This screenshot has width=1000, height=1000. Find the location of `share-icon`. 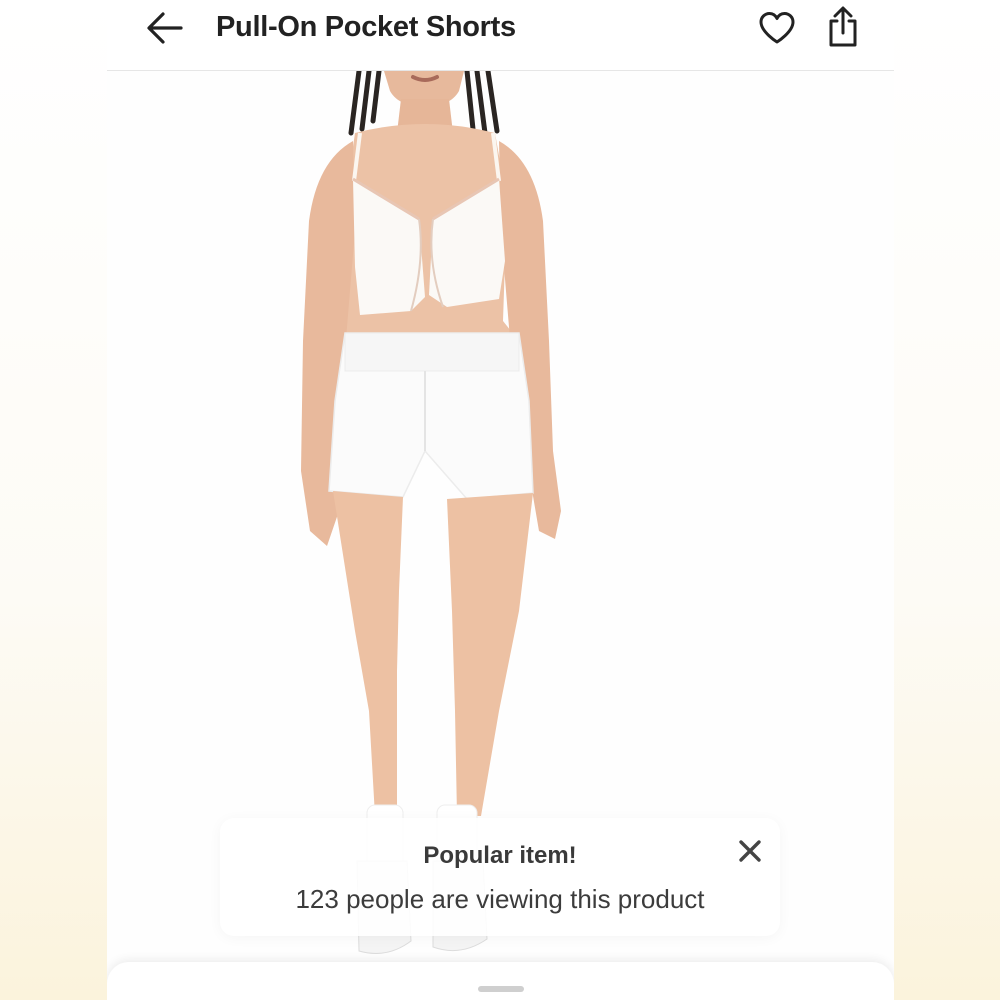

share-icon is located at coordinates (843, 26).